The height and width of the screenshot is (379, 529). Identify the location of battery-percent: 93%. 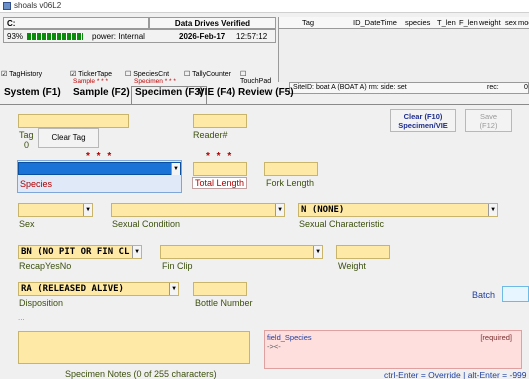
(15, 36).